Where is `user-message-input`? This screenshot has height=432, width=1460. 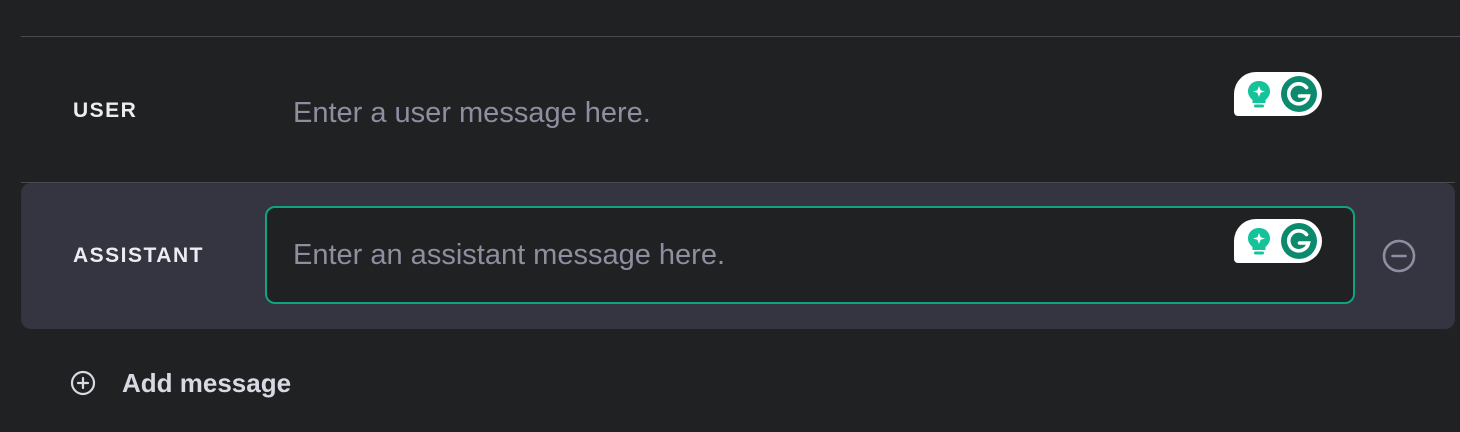
user-message-input is located at coordinates (810, 113).